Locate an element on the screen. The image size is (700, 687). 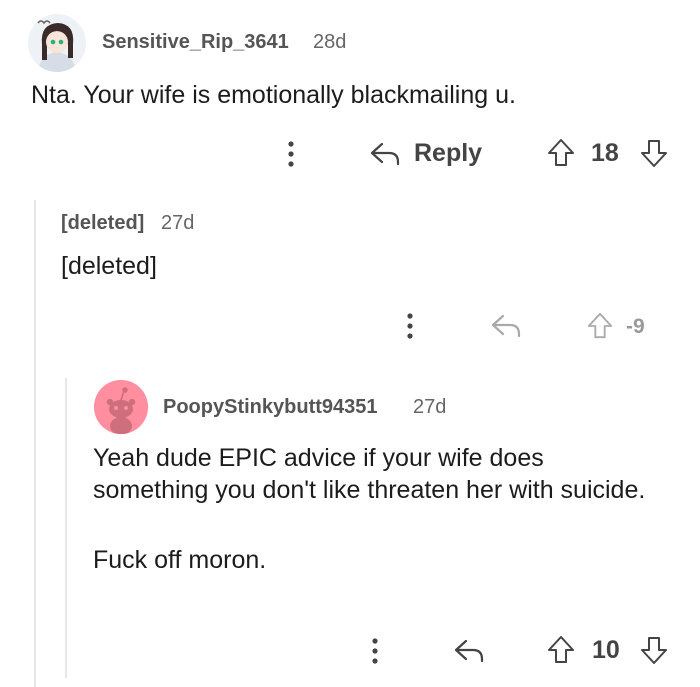
comment-username: Sensitive_Rip_3641 is located at coordinates (195, 42).